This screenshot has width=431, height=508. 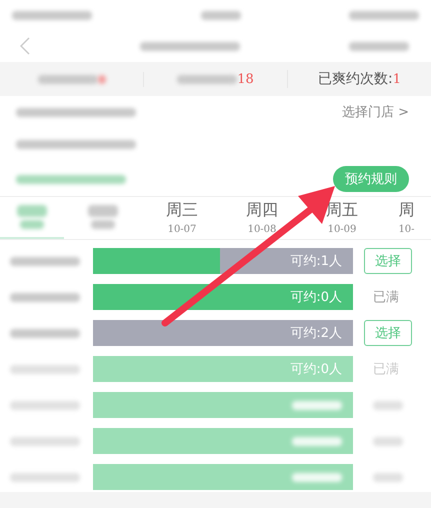 What do you see at coordinates (316, 261) in the screenshot?
I see `availability-text: 可约:1人` at bounding box center [316, 261].